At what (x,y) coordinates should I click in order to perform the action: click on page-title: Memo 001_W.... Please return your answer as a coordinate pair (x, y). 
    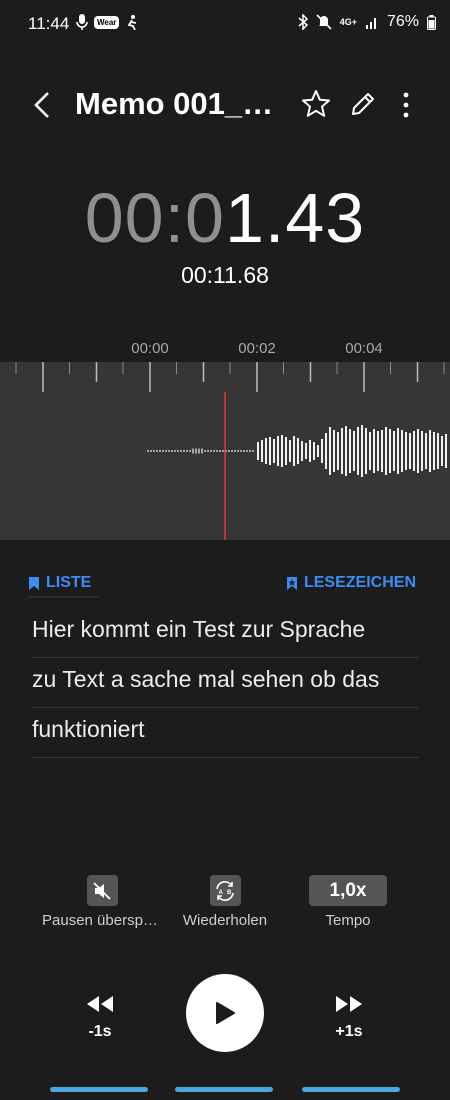
    Looking at the image, I should click on (182, 103).